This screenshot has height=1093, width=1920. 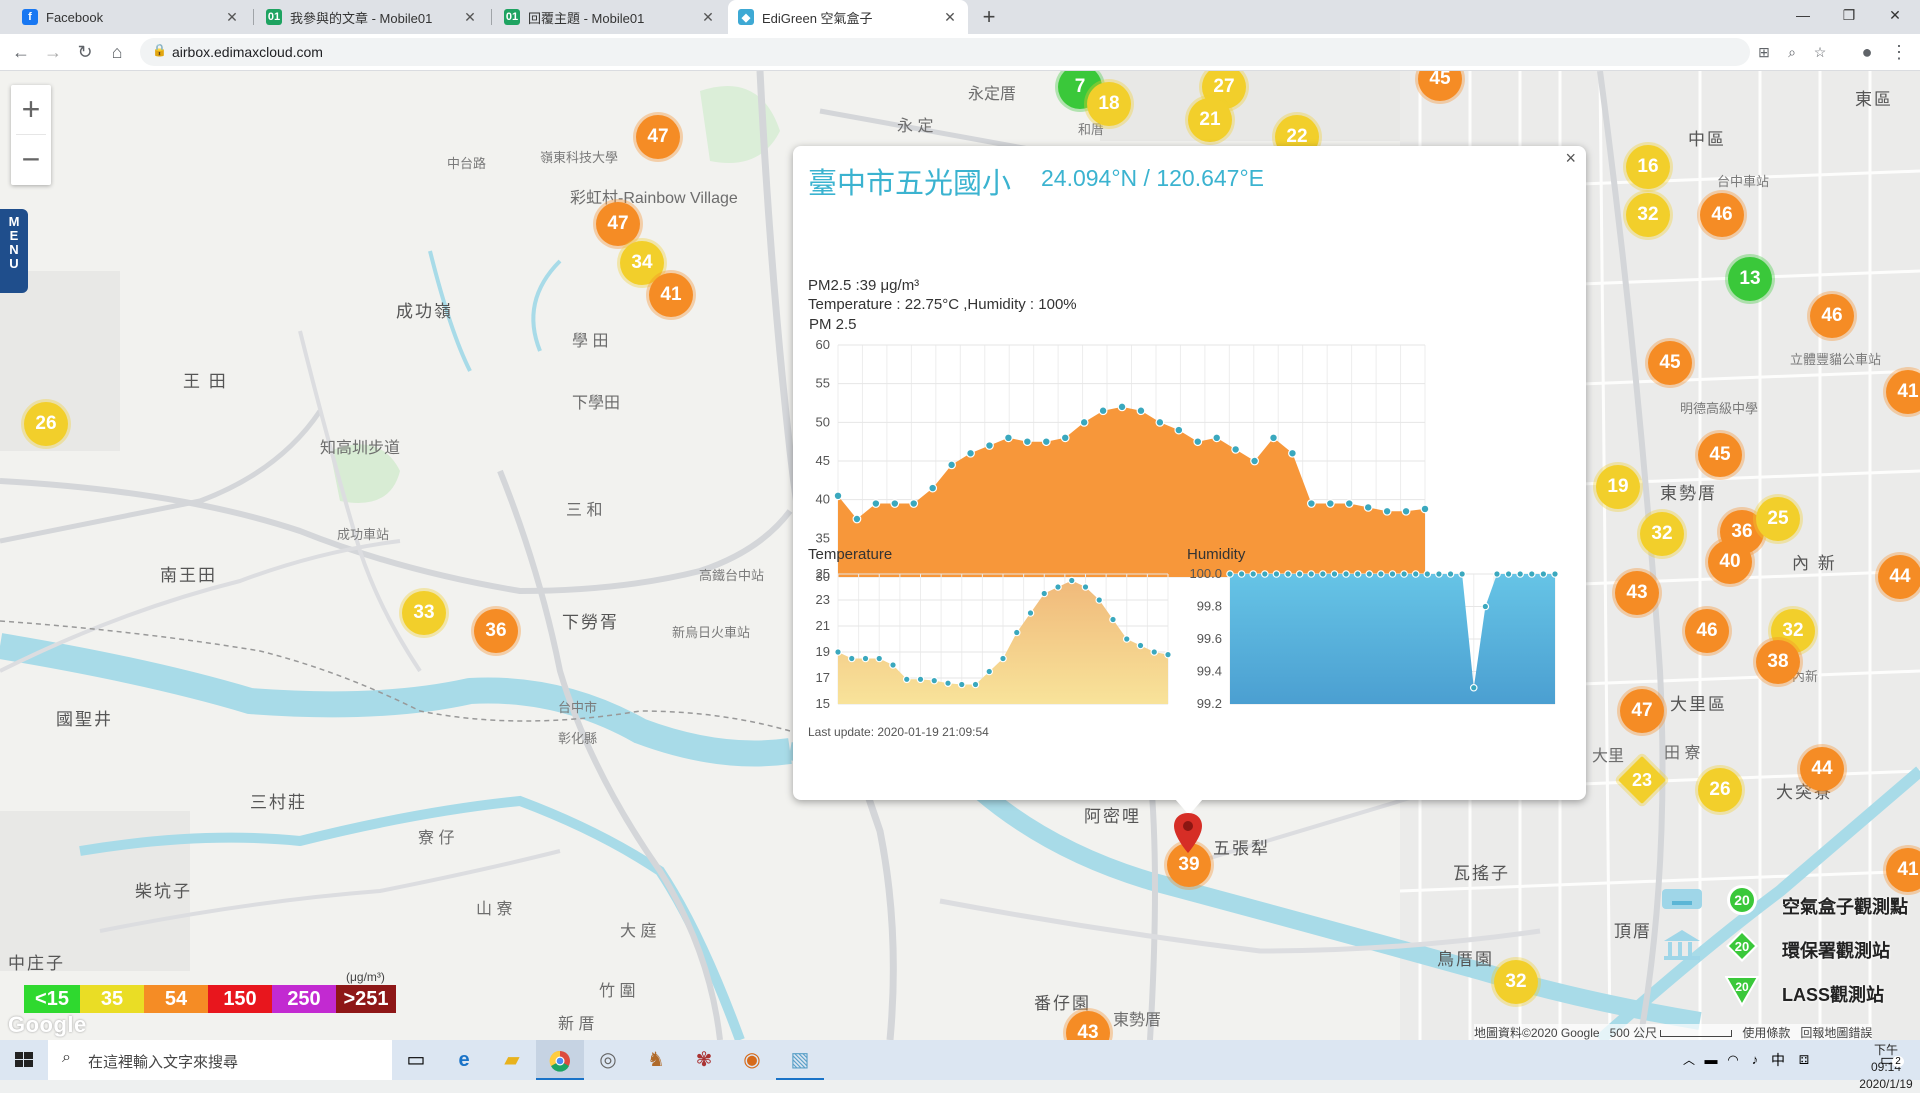 I want to click on humidity-chart: 99.2 99.4 99.6 99.8 100.0, so click(x=1374, y=638).